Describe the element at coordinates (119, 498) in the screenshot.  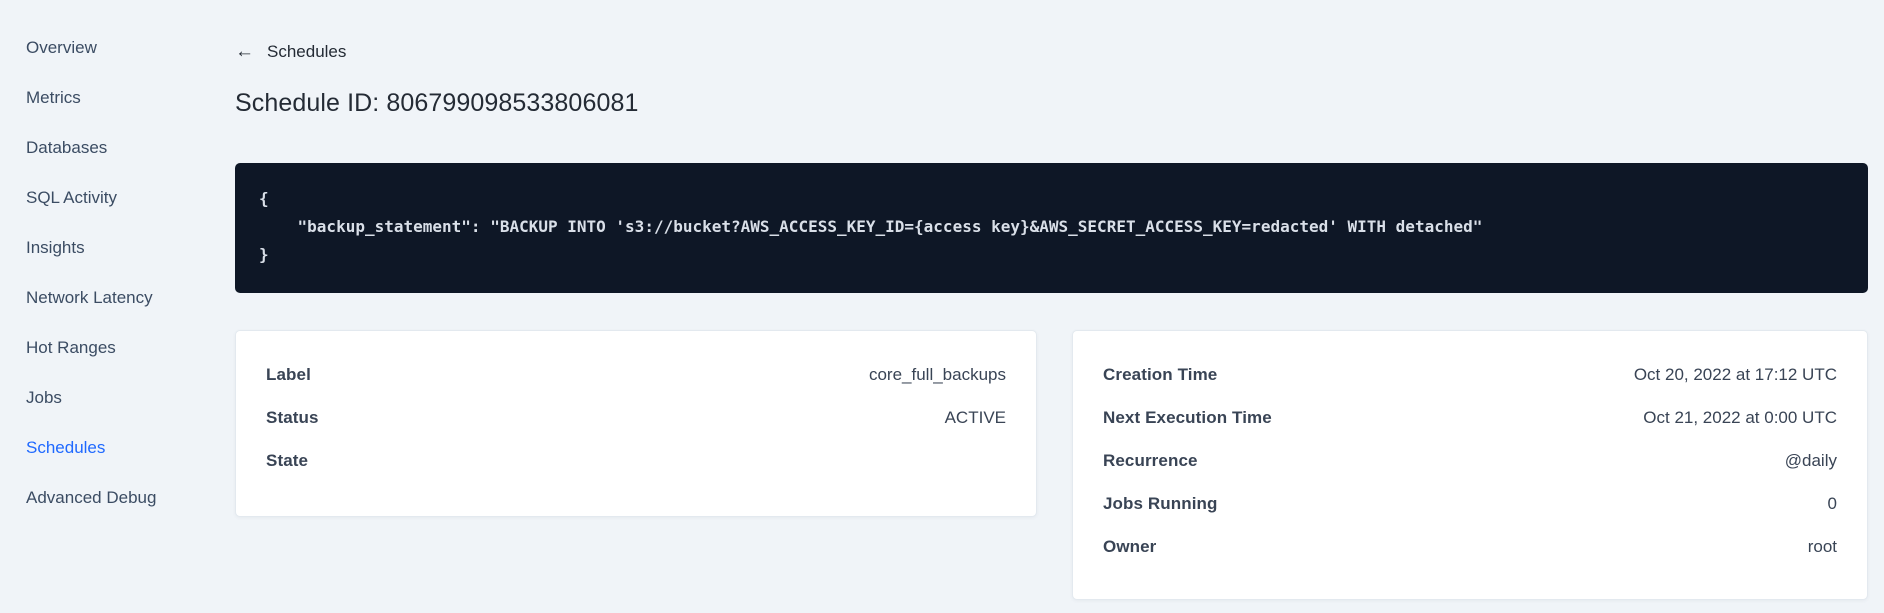
I see `sidebar-item-advanced-debug: Advanced Debug` at that location.